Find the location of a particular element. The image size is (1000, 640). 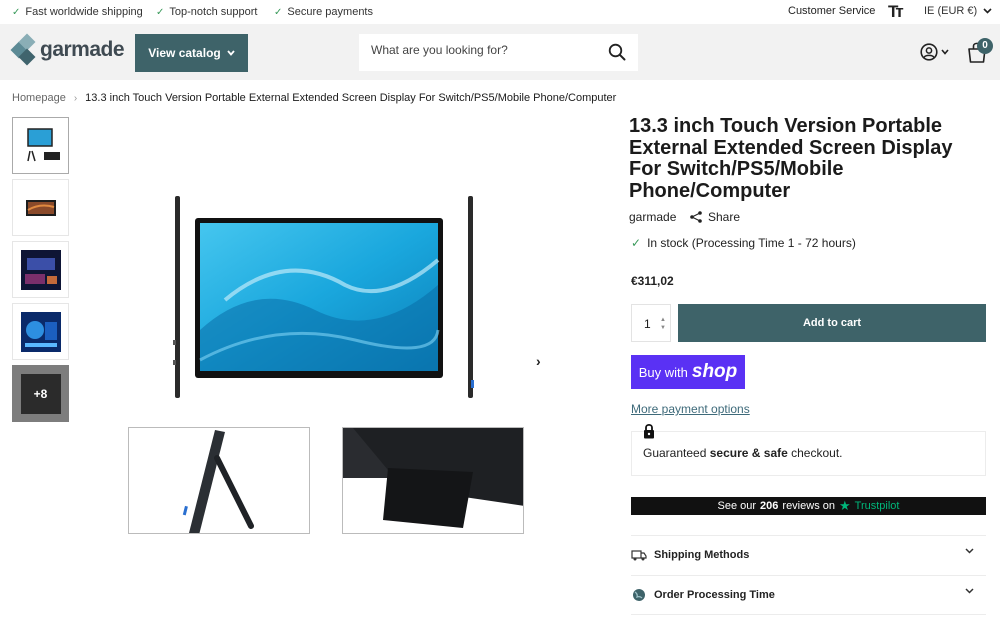

buy-with-shop-button: Buy with shop is located at coordinates (688, 372).